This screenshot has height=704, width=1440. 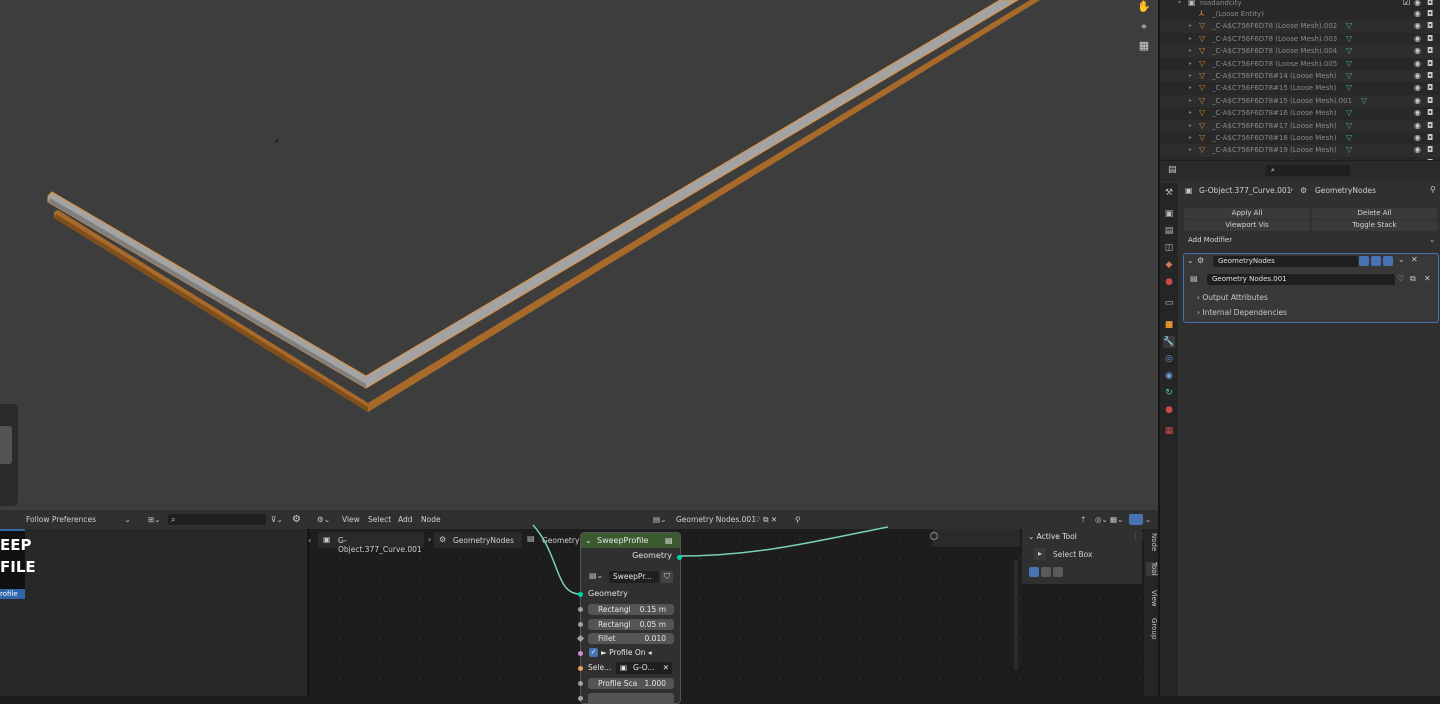 I want to click on outliner-item: ▸ ▽ _C-A$C756F6D78#19 (Loose Mesh) ▽ ◉ ◘, so click(x=1300, y=150).